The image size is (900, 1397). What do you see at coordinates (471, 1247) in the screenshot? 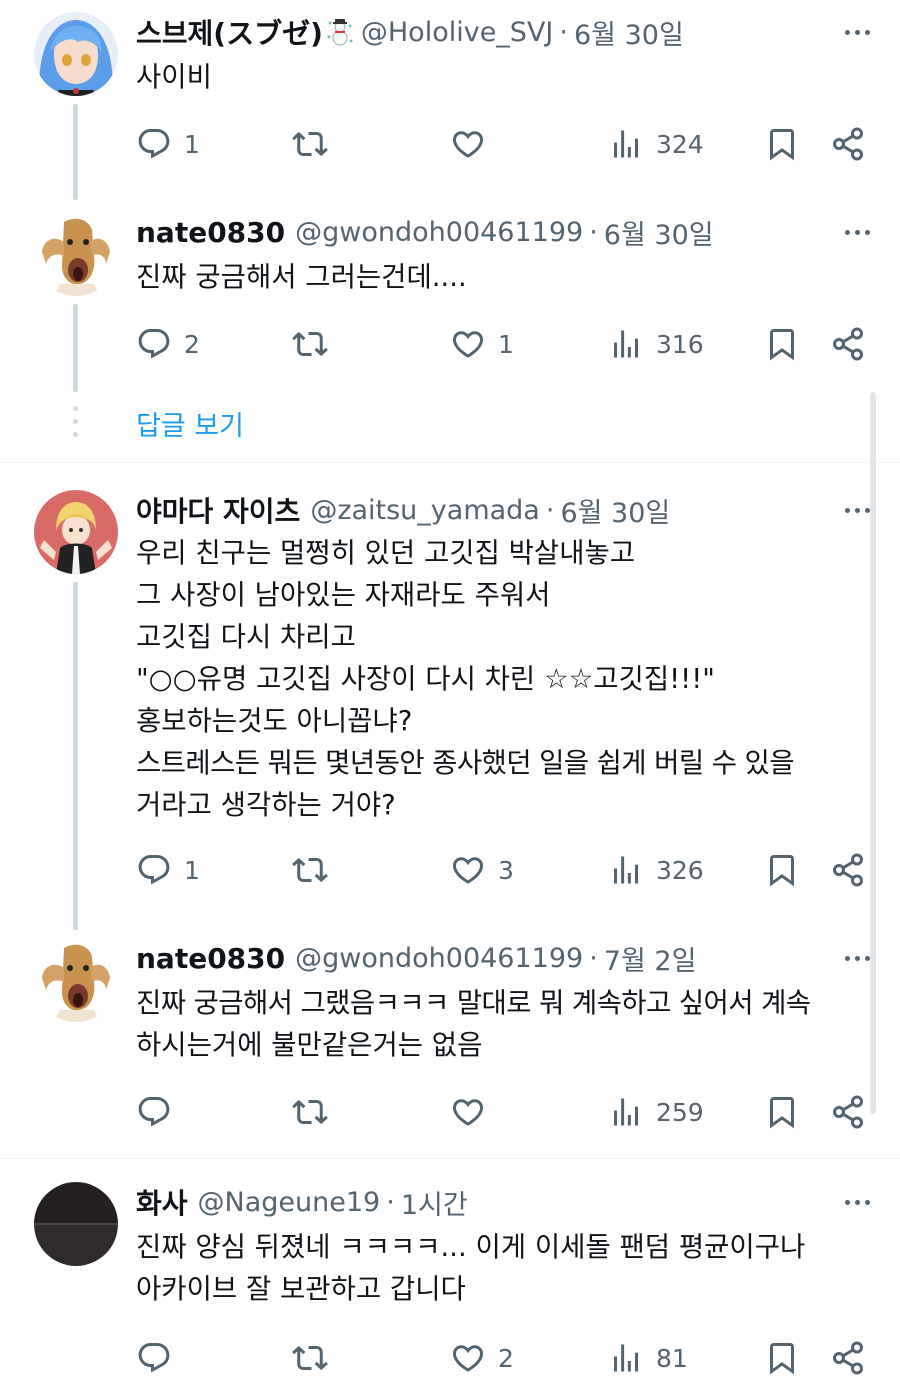
I see `text-line: 진짜 양심 뒤졌네 ㅋㅋㅋㅋ... 이게 이세돌 팬덤 평균이구나` at bounding box center [471, 1247].